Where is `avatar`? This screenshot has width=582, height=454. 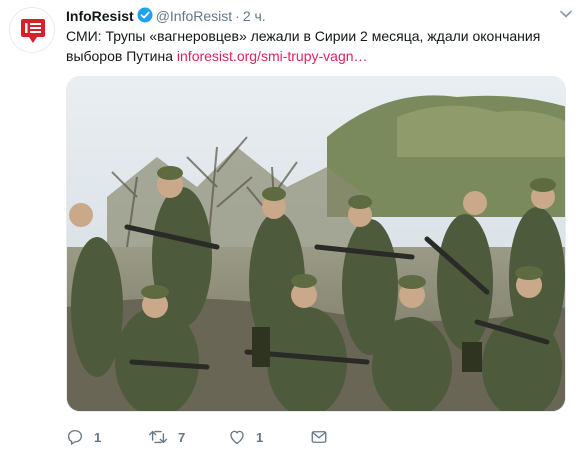 avatar is located at coordinates (32, 30).